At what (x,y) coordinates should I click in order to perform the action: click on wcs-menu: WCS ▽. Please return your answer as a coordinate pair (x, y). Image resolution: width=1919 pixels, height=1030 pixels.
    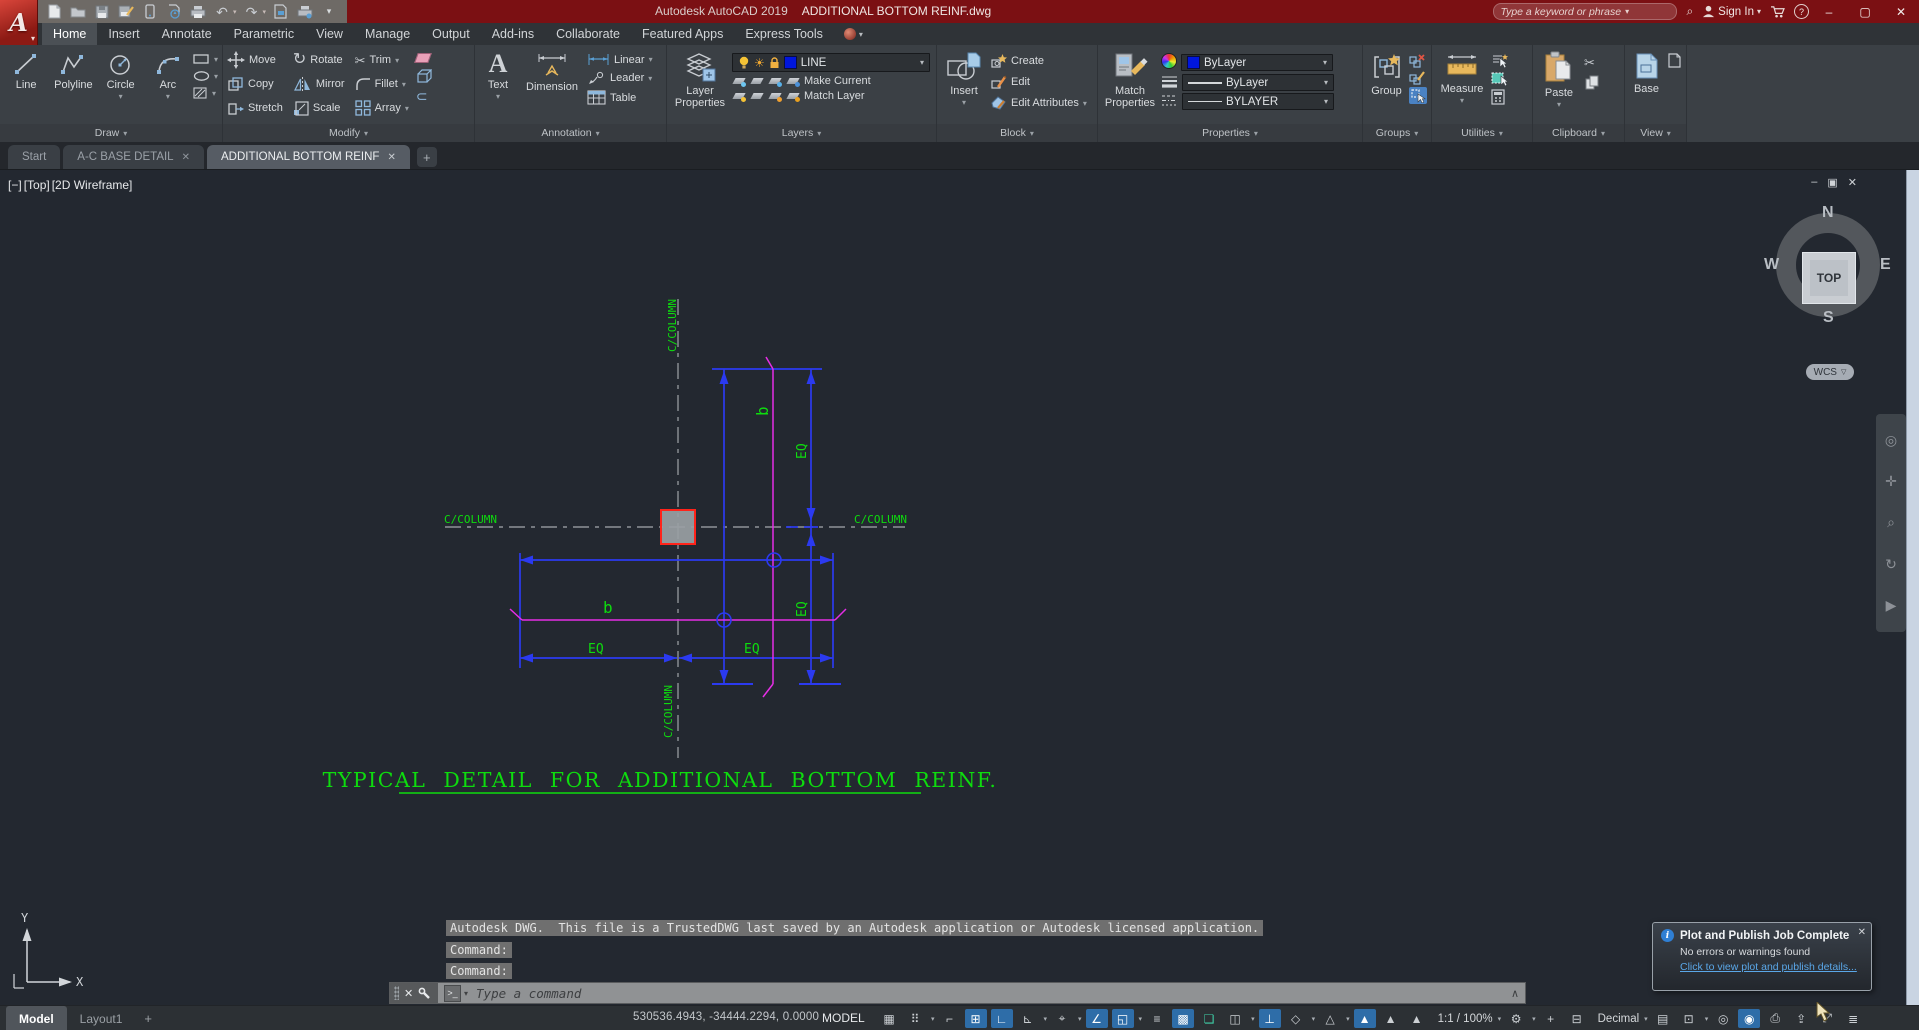
    Looking at the image, I should click on (1830, 372).